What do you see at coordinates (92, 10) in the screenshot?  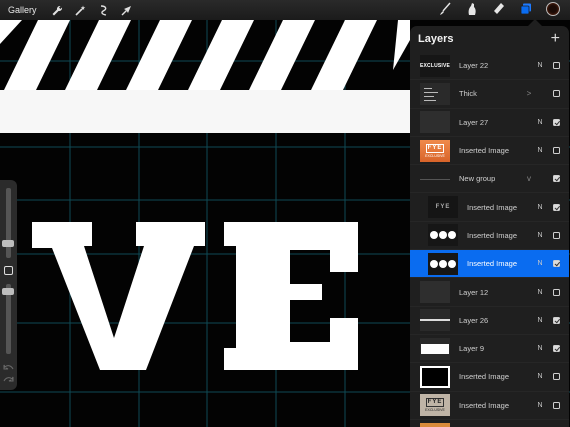 I see `left-tools` at bounding box center [92, 10].